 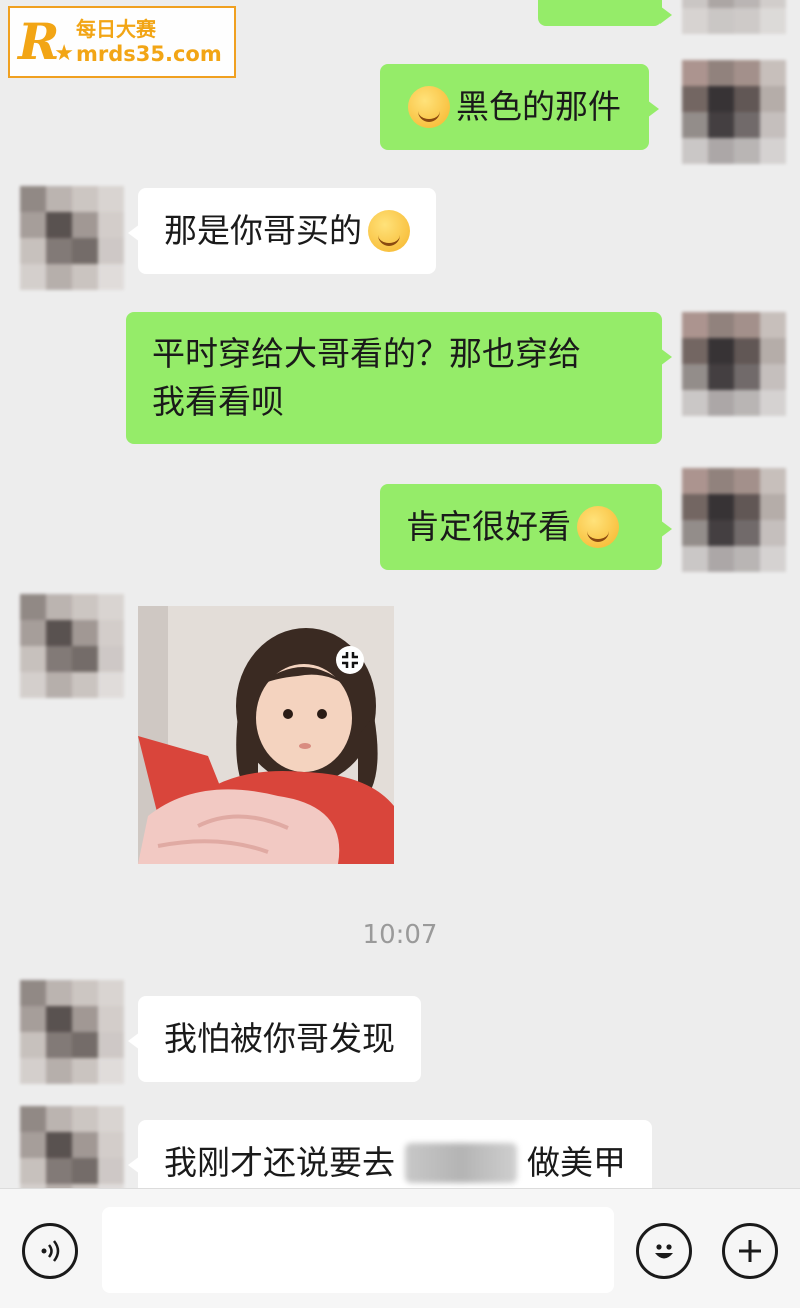 I want to click on girl-sticker-photo, so click(x=266, y=735).